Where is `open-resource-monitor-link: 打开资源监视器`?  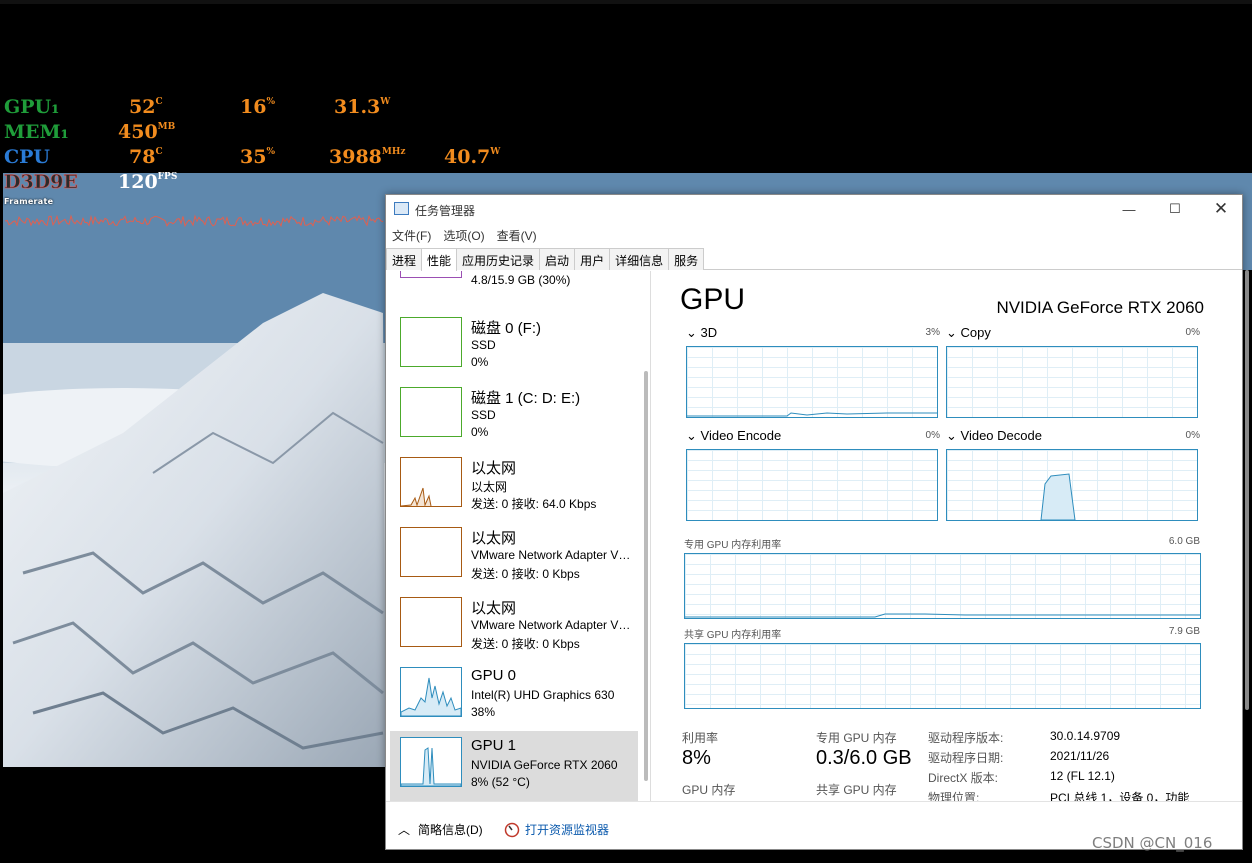 open-resource-monitor-link: 打开资源监视器 is located at coordinates (556, 829).